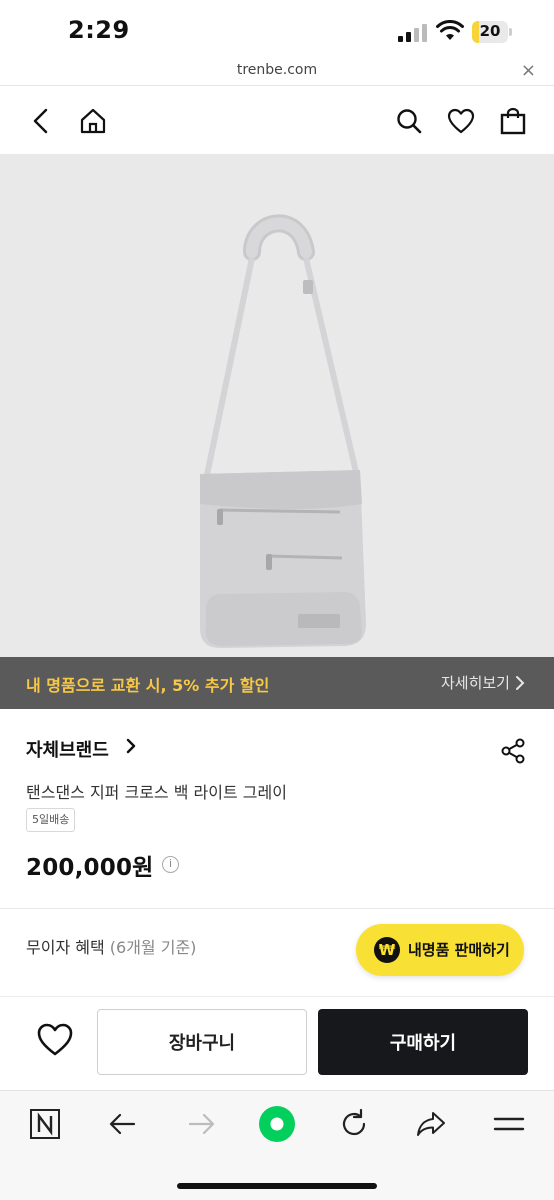 The height and width of the screenshot is (1200, 554). Describe the element at coordinates (283, 431) in the screenshot. I see `crossbody-bag-image` at that location.